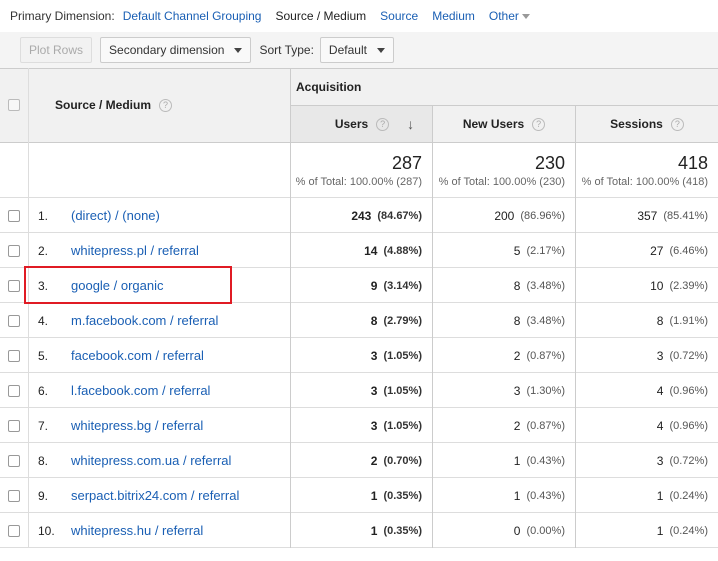 Image resolution: width=718 pixels, height=561 pixels. Describe the element at coordinates (647, 215) in the screenshot. I see `sessions-cell: 357 (85.41%)` at that location.